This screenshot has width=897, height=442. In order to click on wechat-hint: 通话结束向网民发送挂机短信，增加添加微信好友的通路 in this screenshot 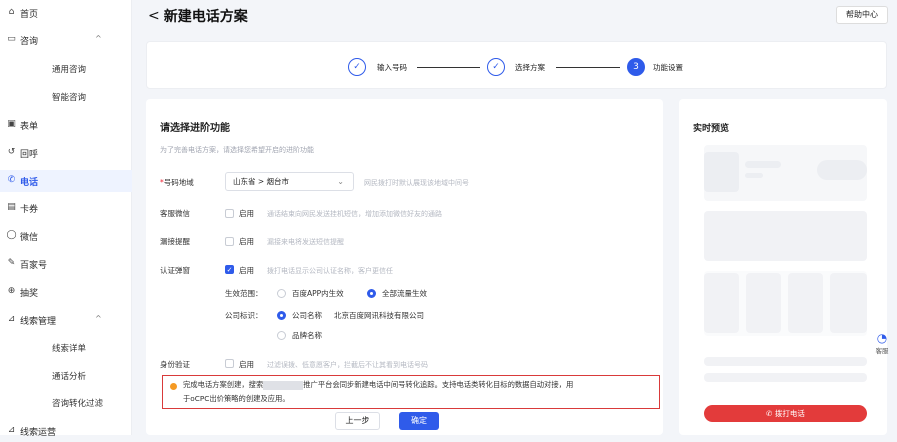, I will do `click(354, 214)`.